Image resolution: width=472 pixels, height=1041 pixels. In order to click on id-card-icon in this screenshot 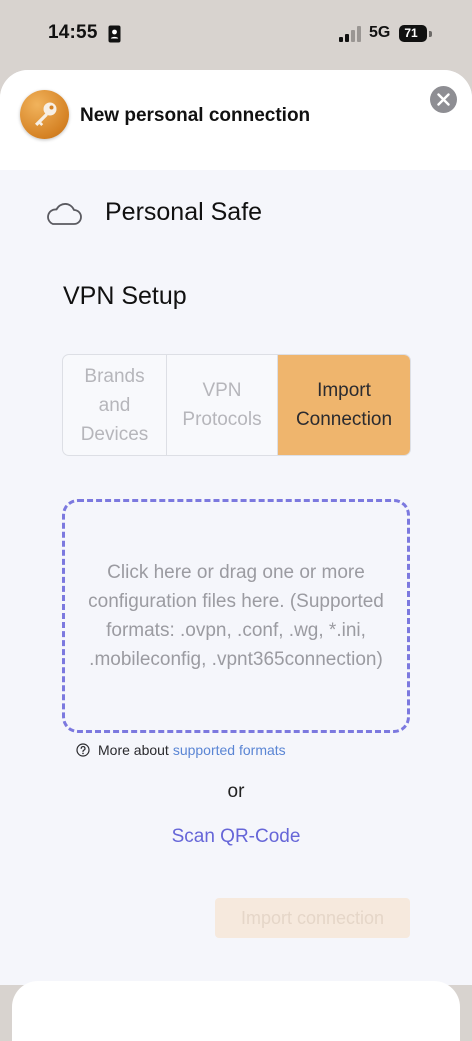, I will do `click(114, 34)`.